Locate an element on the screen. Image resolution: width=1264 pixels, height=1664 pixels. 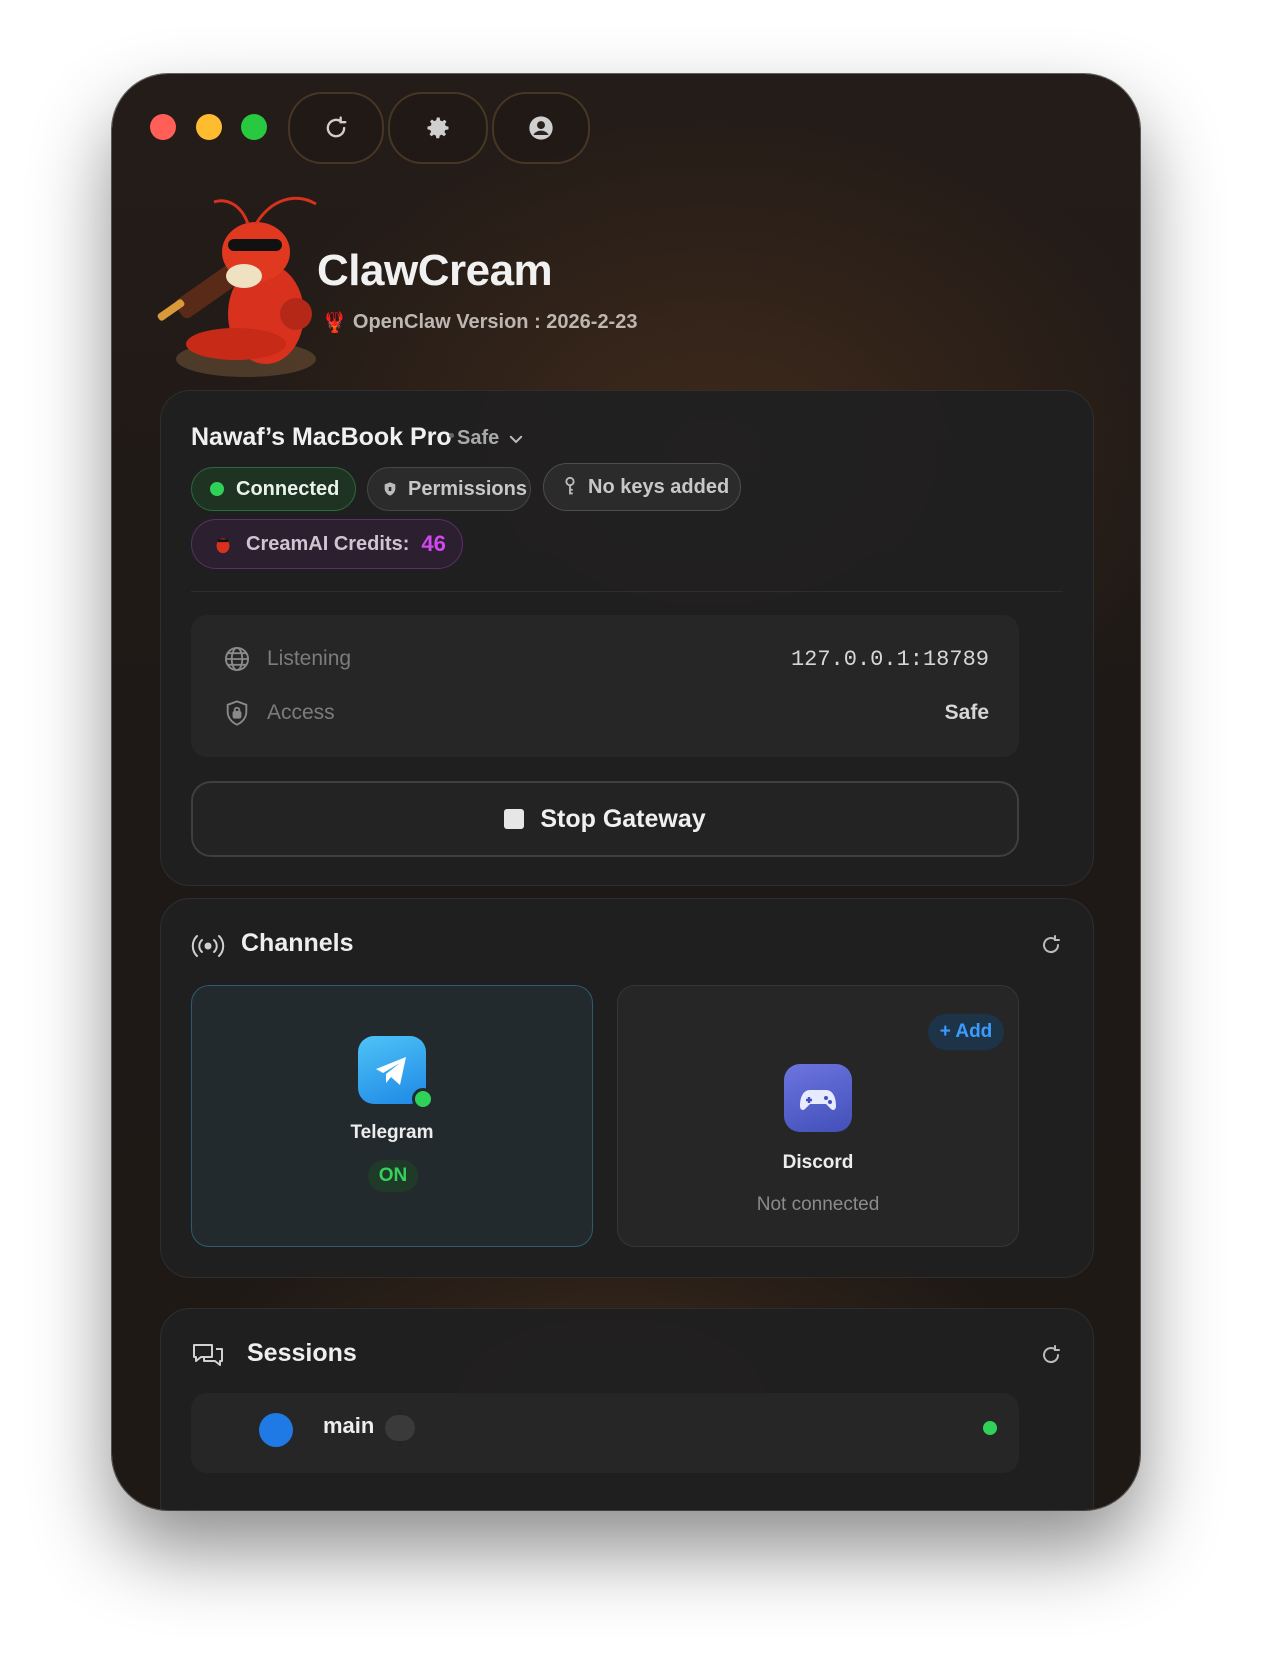
connection-status-badge: Connected is located at coordinates (273, 489).